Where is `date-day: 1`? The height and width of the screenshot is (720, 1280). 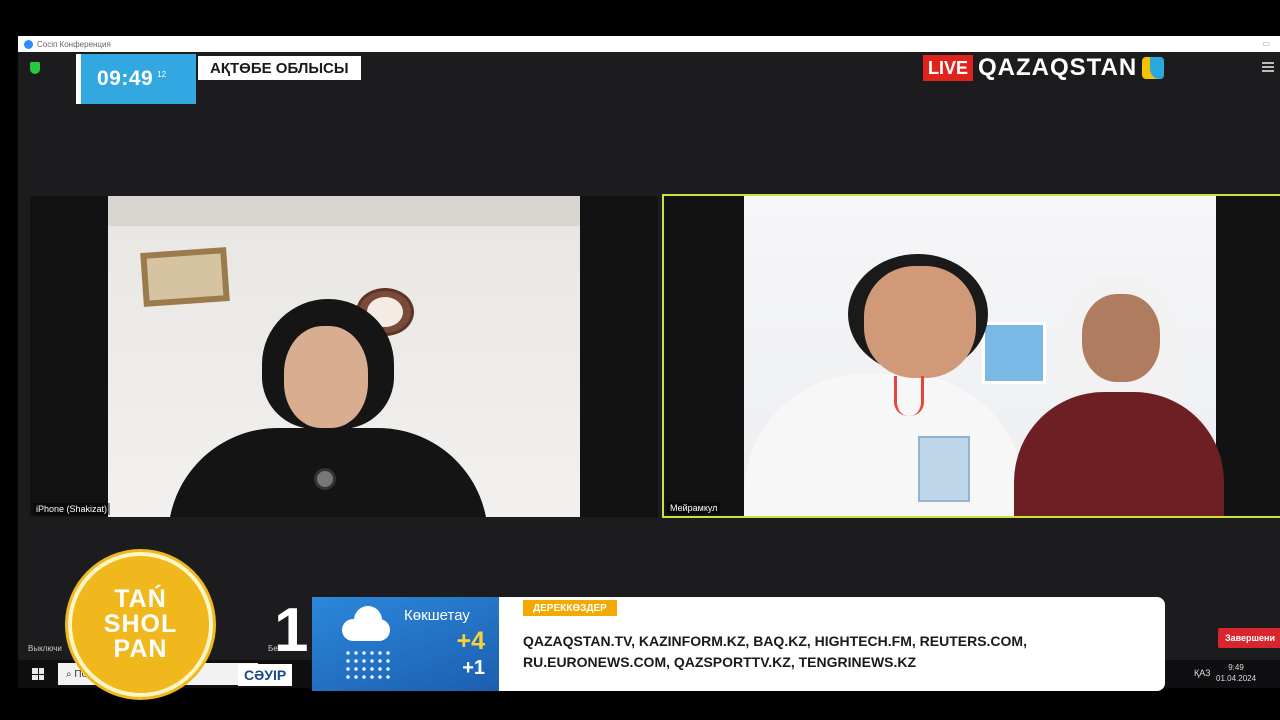
date-day: 1 is located at coordinates (291, 630).